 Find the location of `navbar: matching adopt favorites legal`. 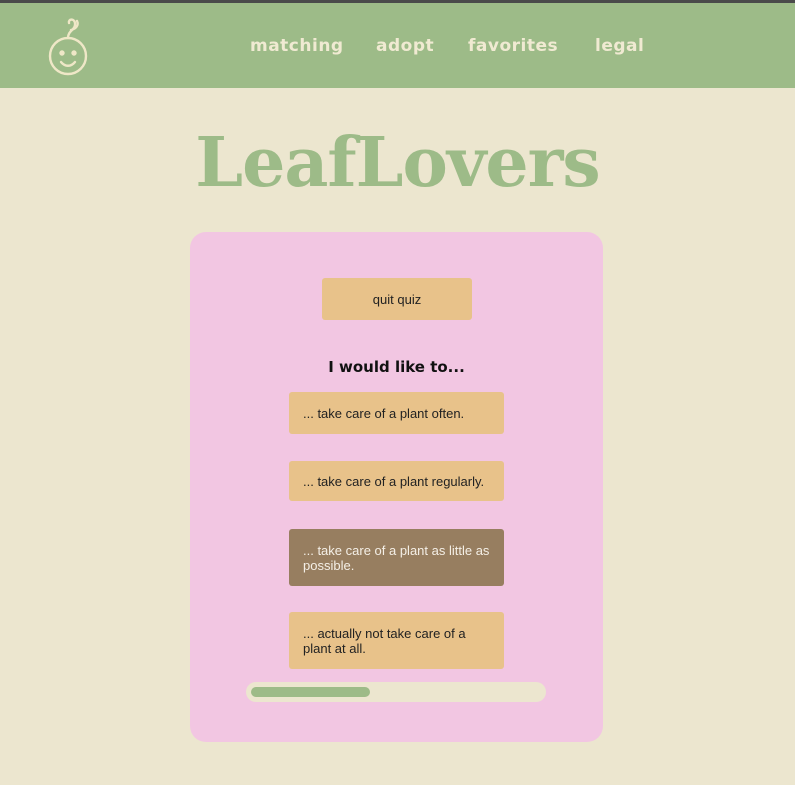

navbar: matching adopt favorites legal is located at coordinates (397, 45).